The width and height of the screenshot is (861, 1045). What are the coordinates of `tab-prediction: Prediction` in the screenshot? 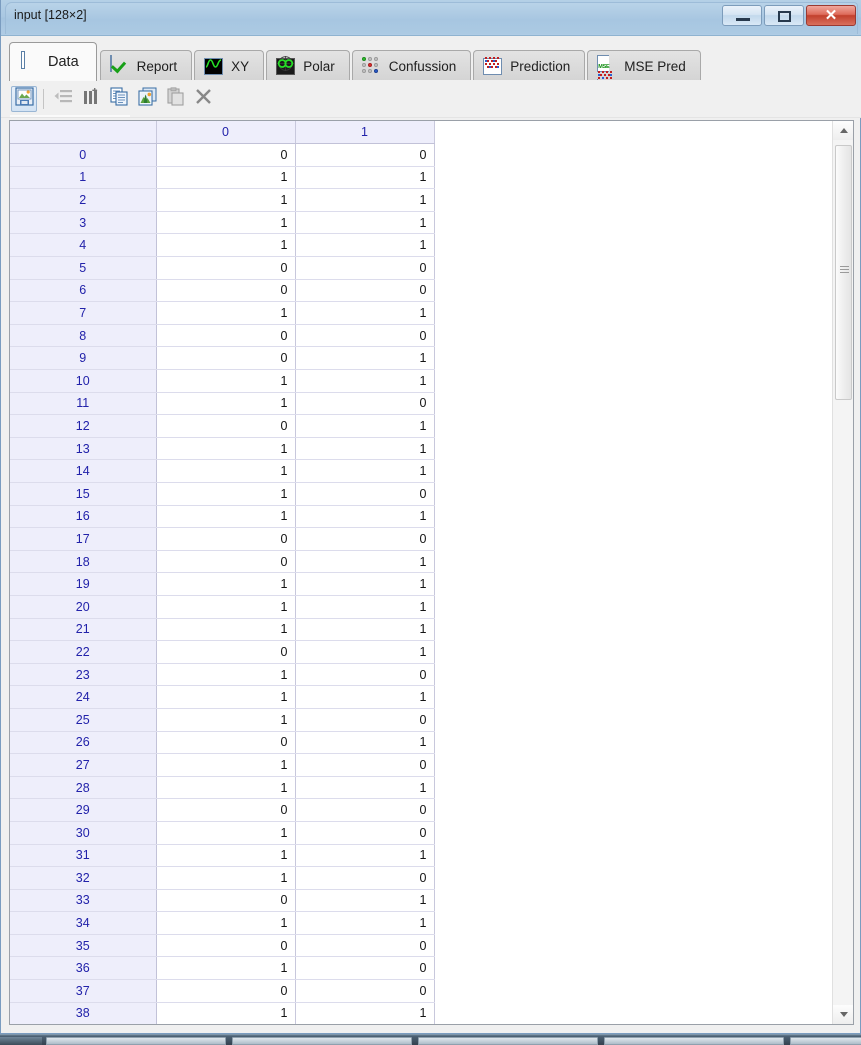 It's located at (529, 65).